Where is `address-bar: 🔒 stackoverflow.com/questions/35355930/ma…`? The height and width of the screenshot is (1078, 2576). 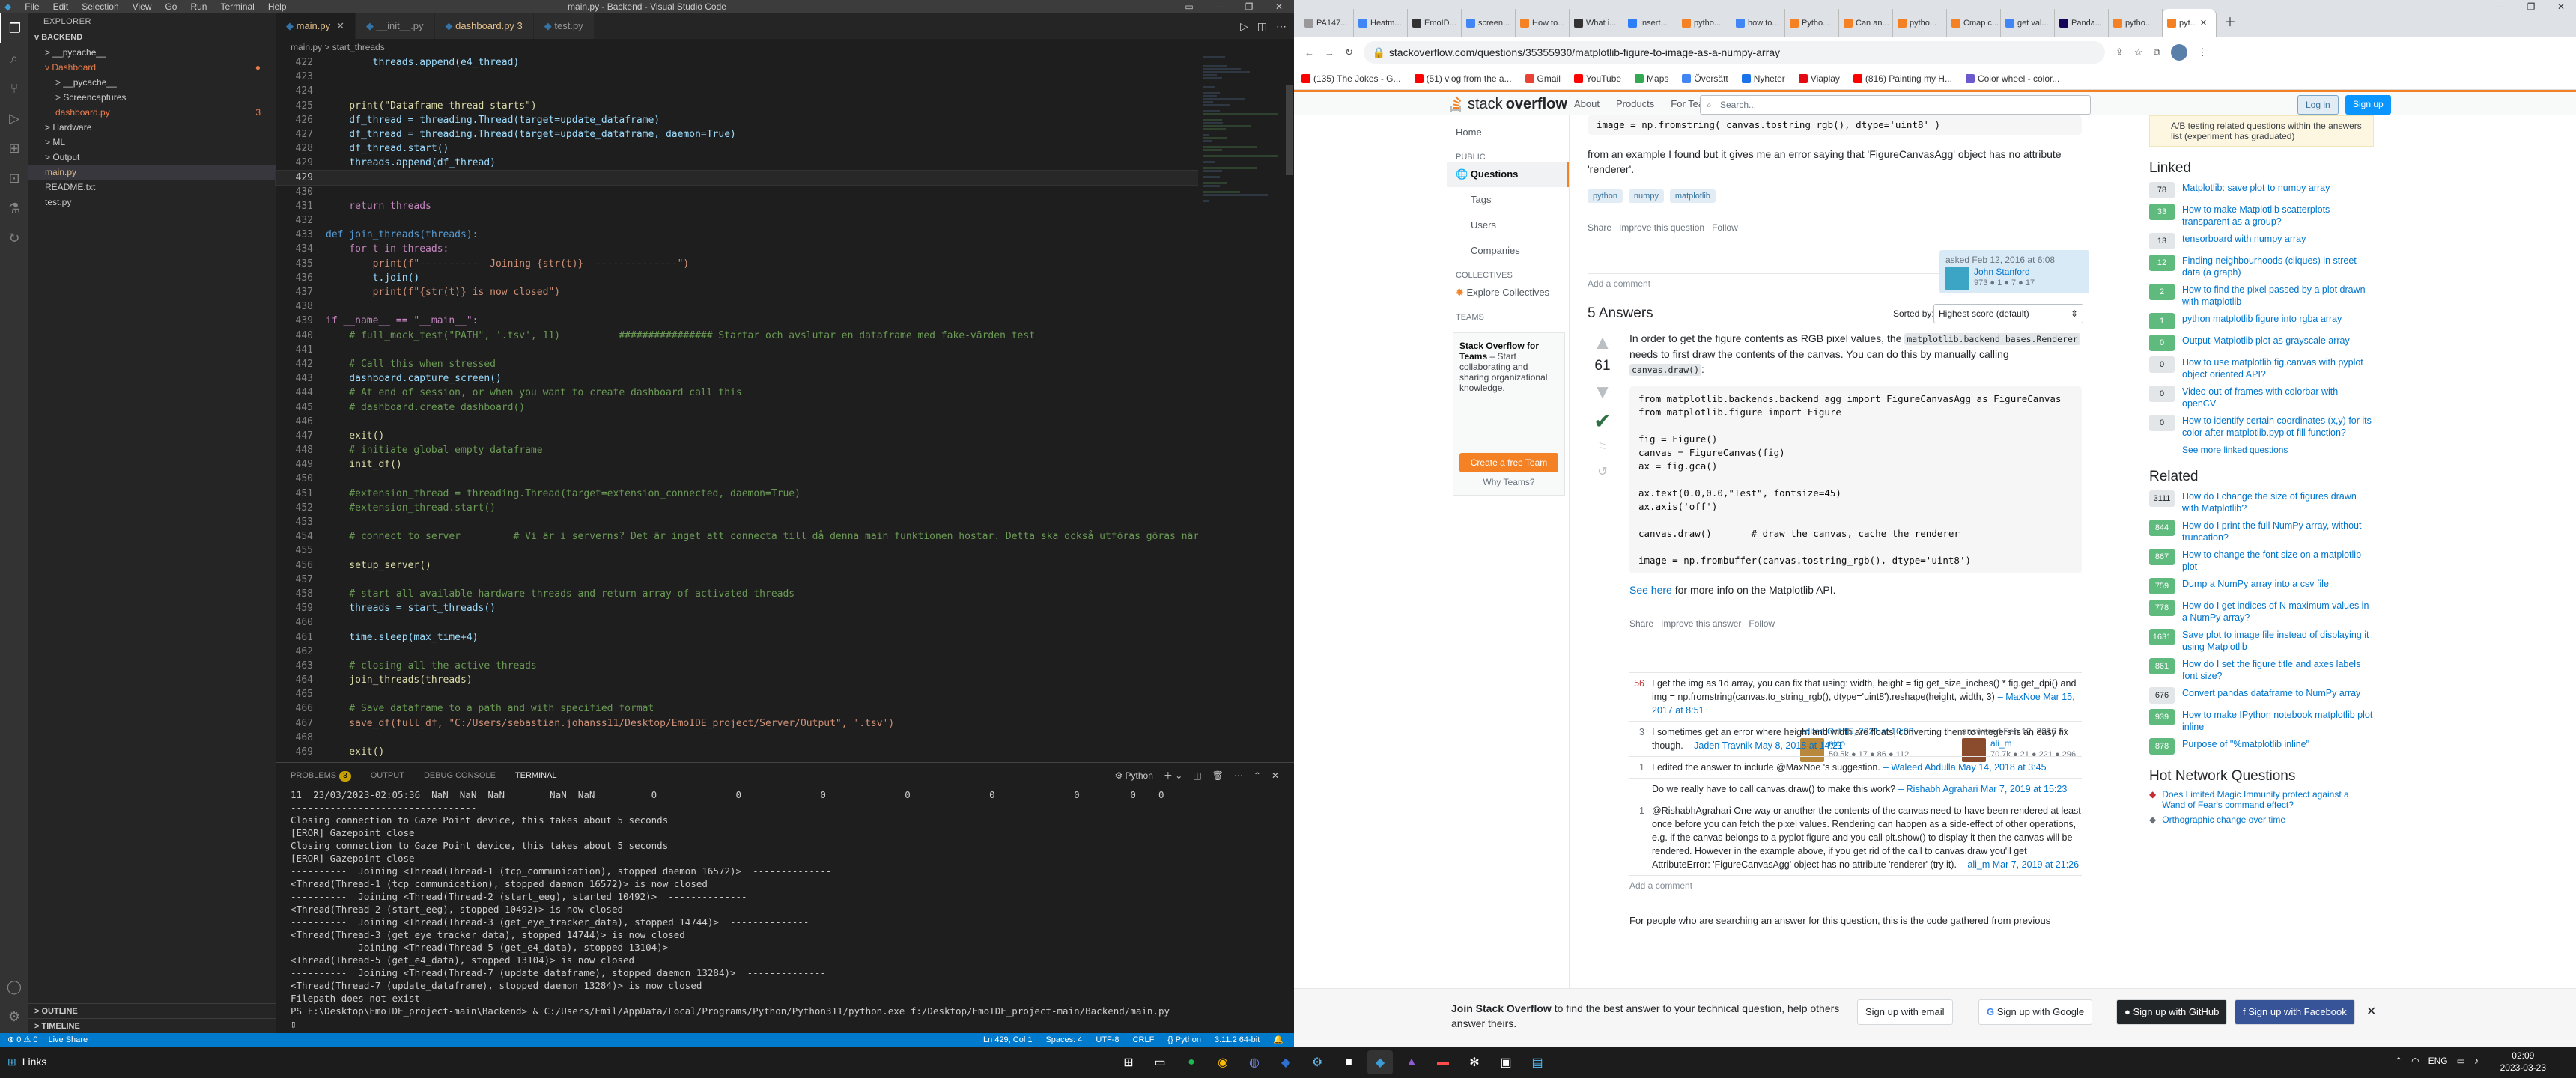
address-bar: 🔒 stackoverflow.com/questions/35355930/ma… is located at coordinates (1734, 52).